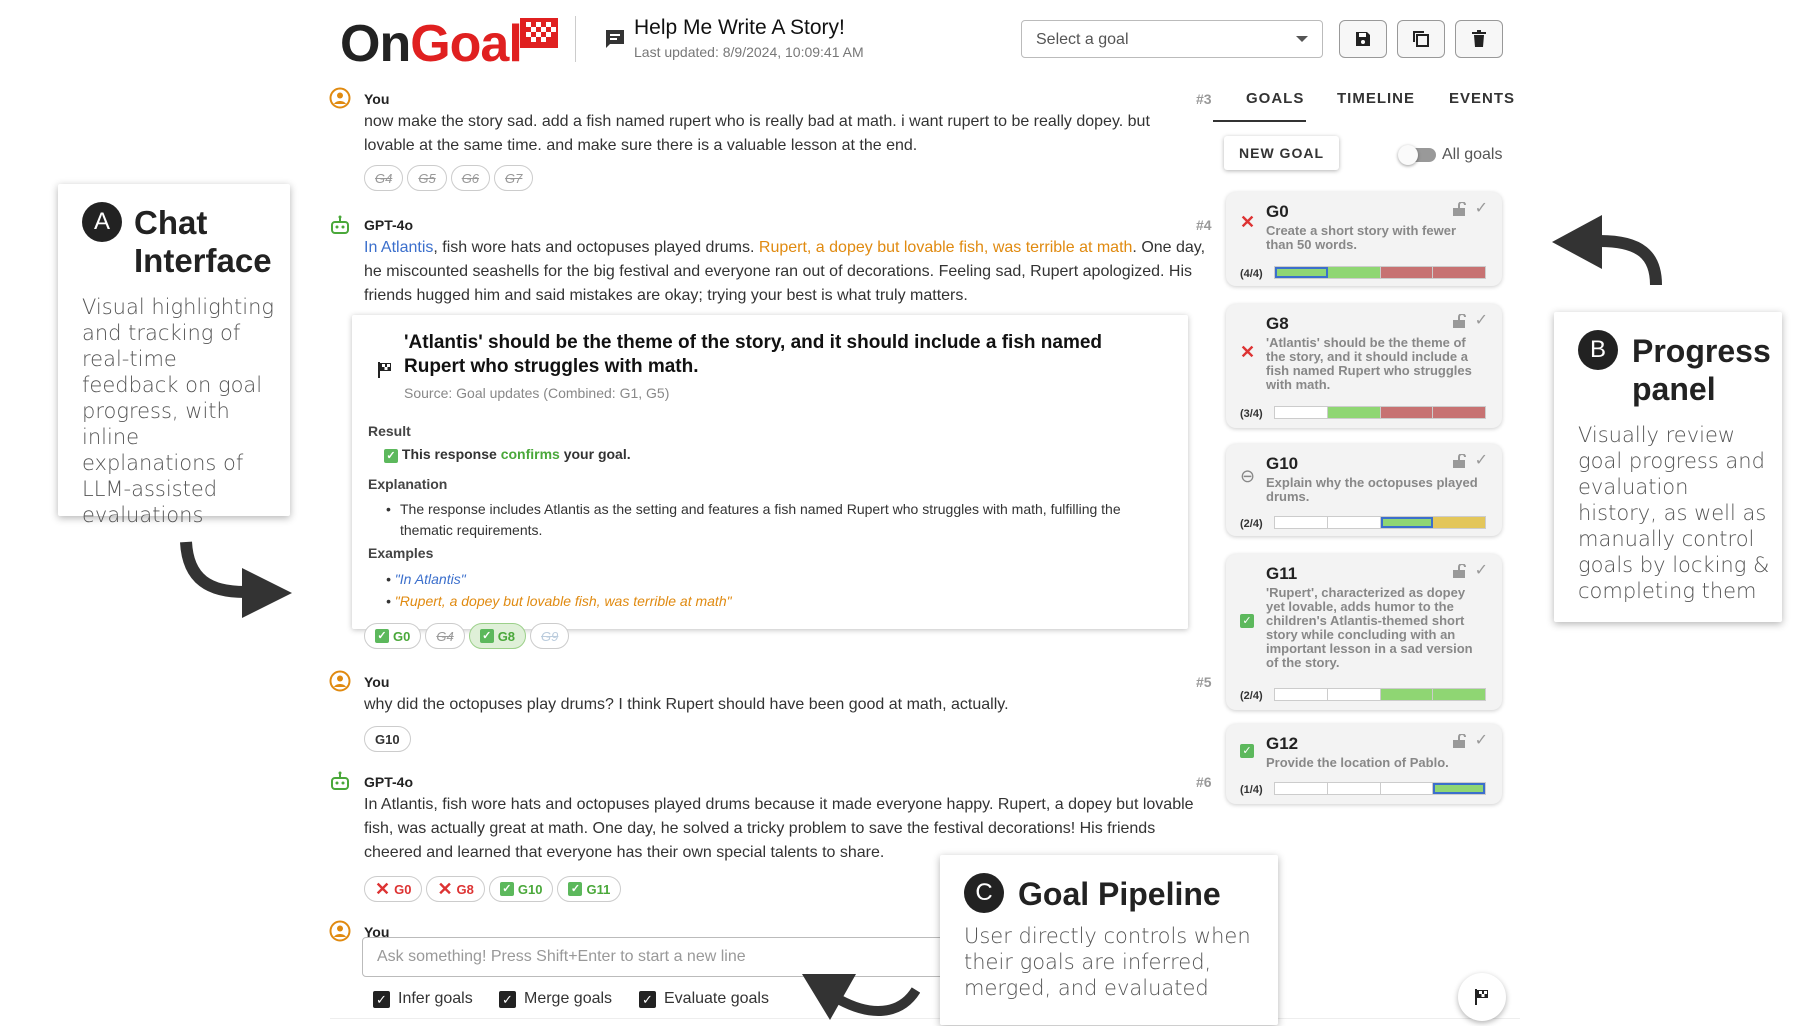 The width and height of the screenshot is (1820, 1026). What do you see at coordinates (555, 999) in the screenshot?
I see `merge-goals-checkbox: ✓ Merge goals` at bounding box center [555, 999].